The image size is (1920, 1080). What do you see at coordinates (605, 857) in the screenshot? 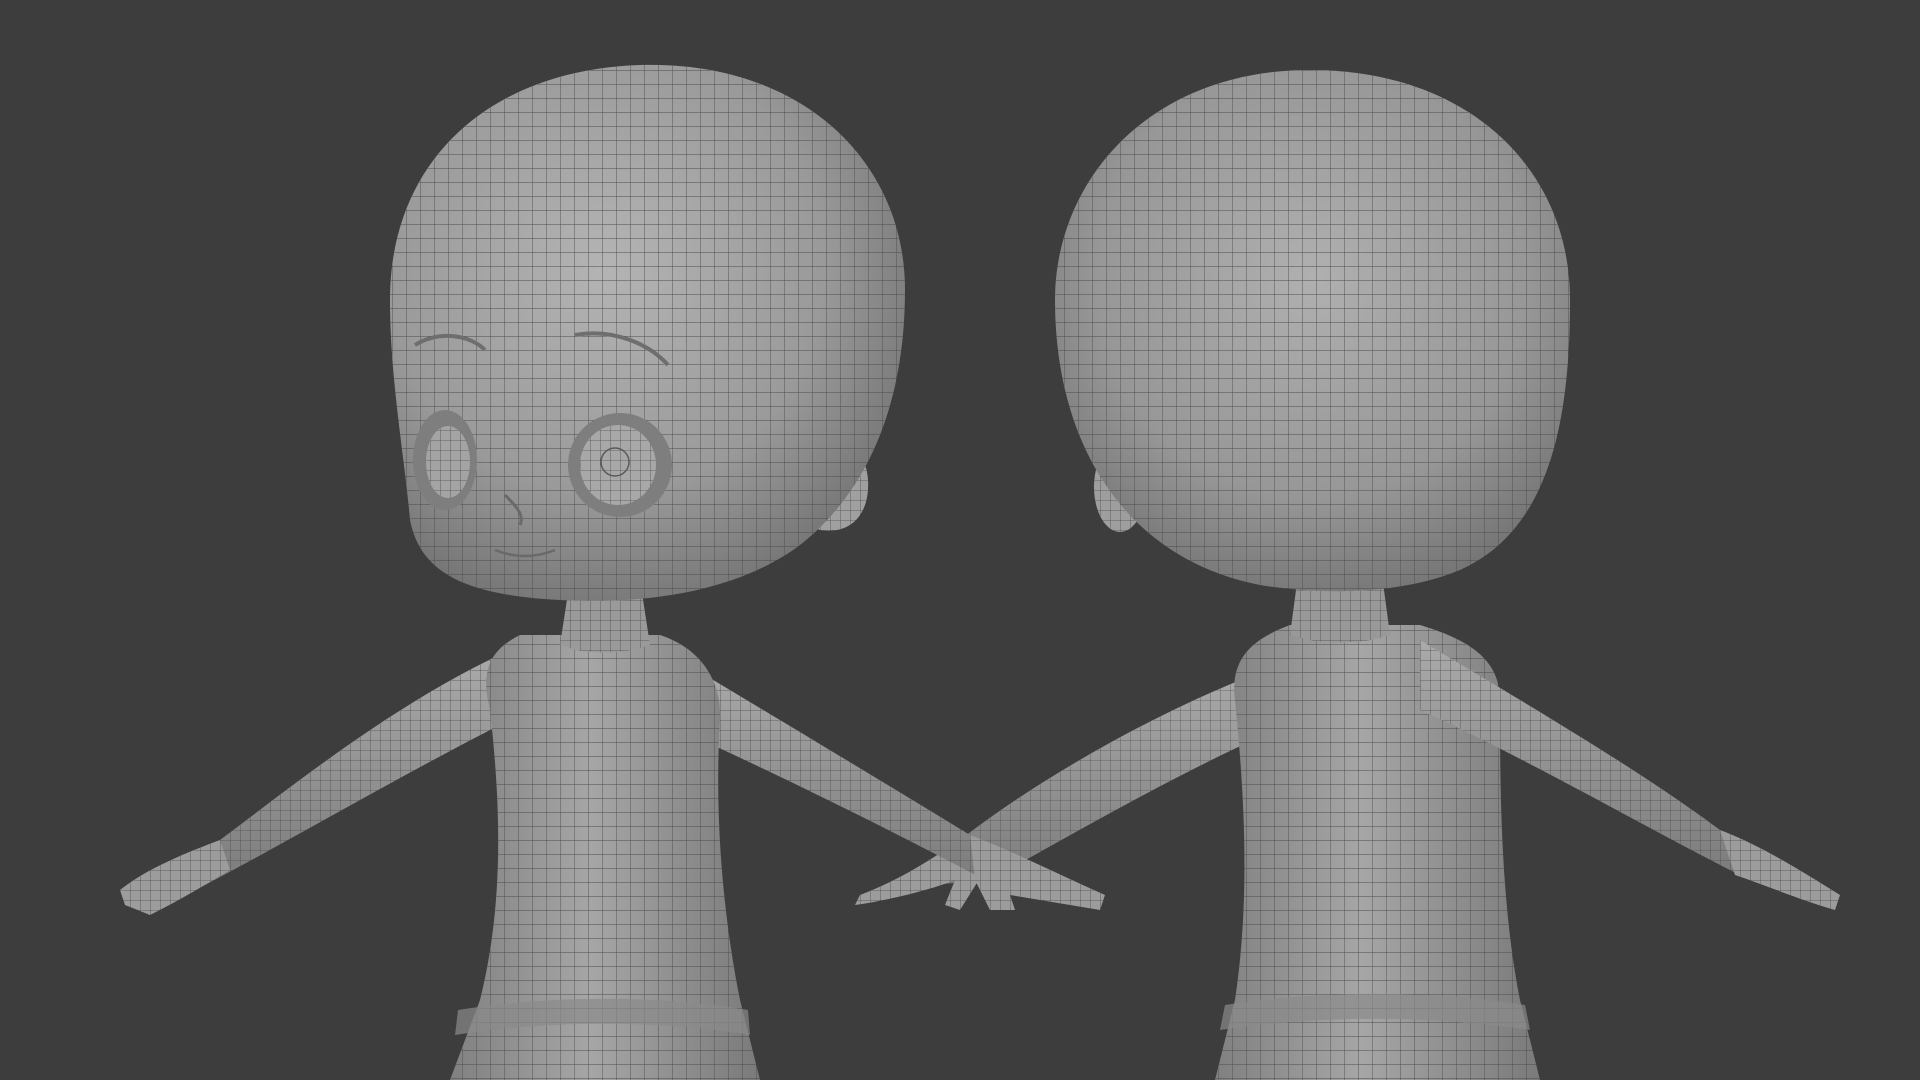
I see `front-model-torso` at bounding box center [605, 857].